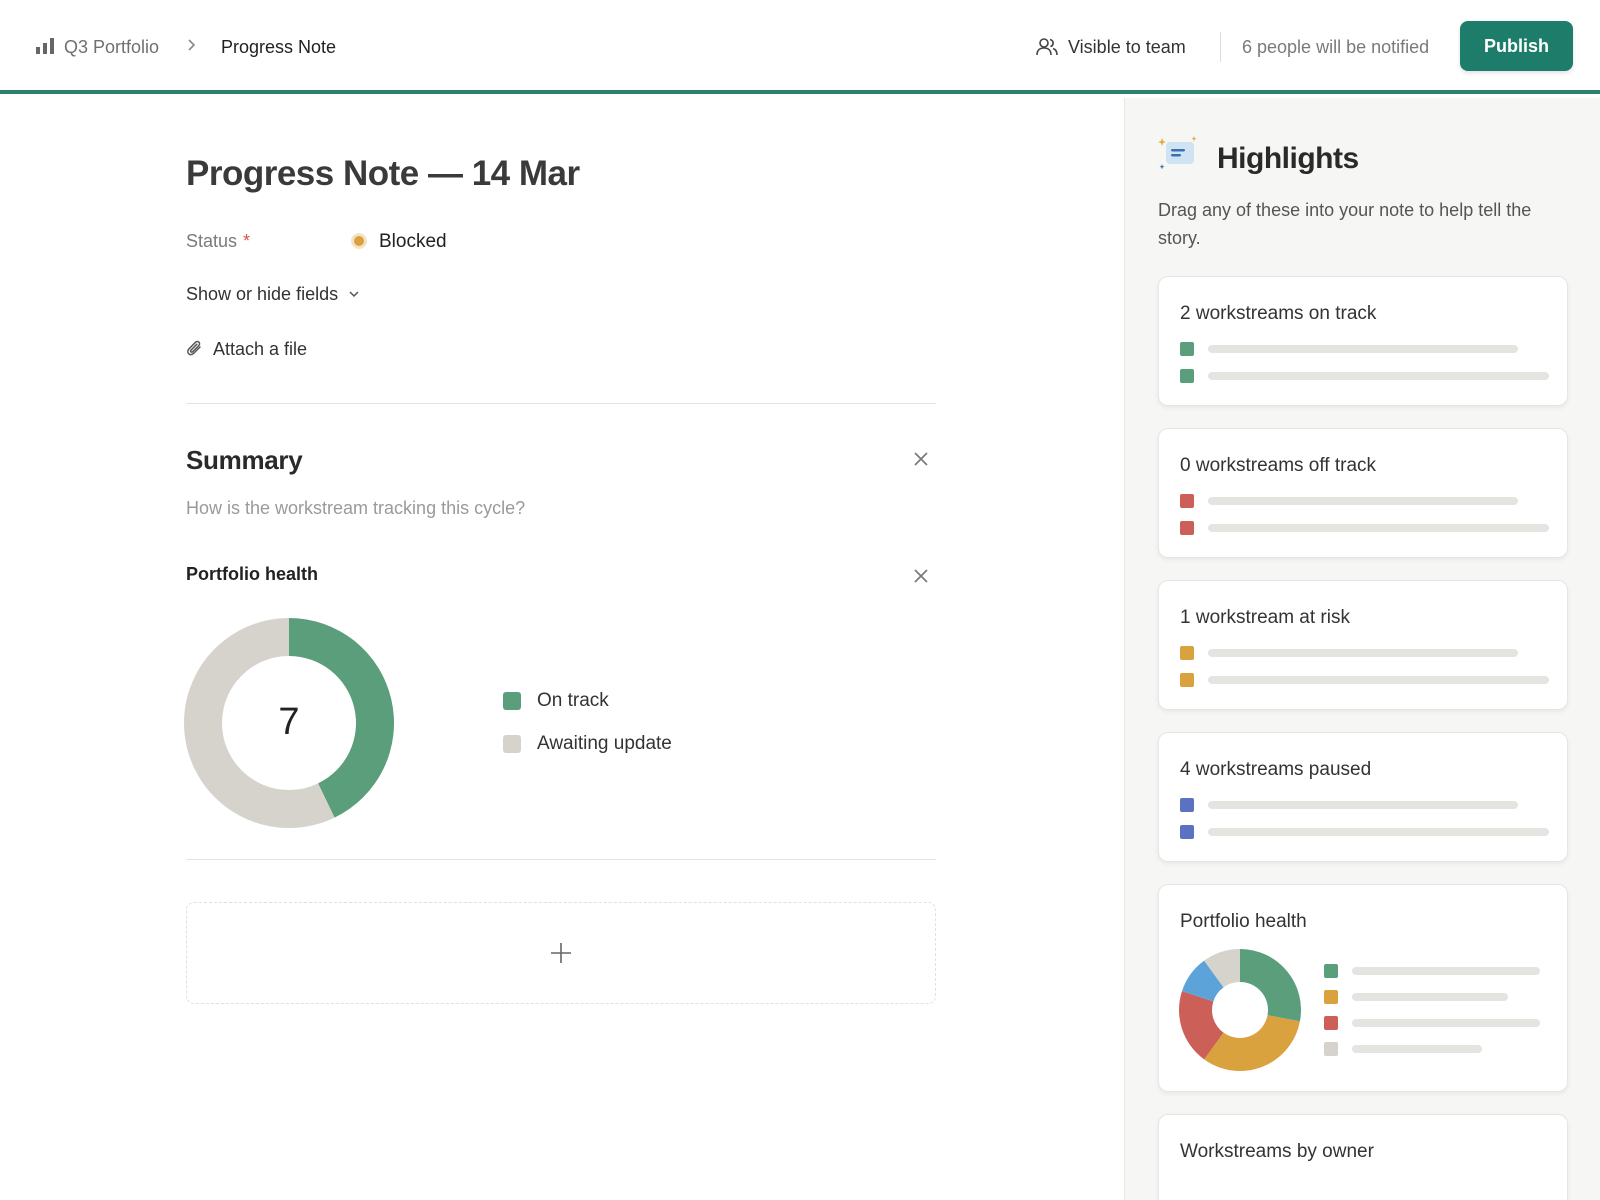 The height and width of the screenshot is (1200, 1600). Describe the element at coordinates (194, 348) in the screenshot. I see `paperclip-icon` at that location.